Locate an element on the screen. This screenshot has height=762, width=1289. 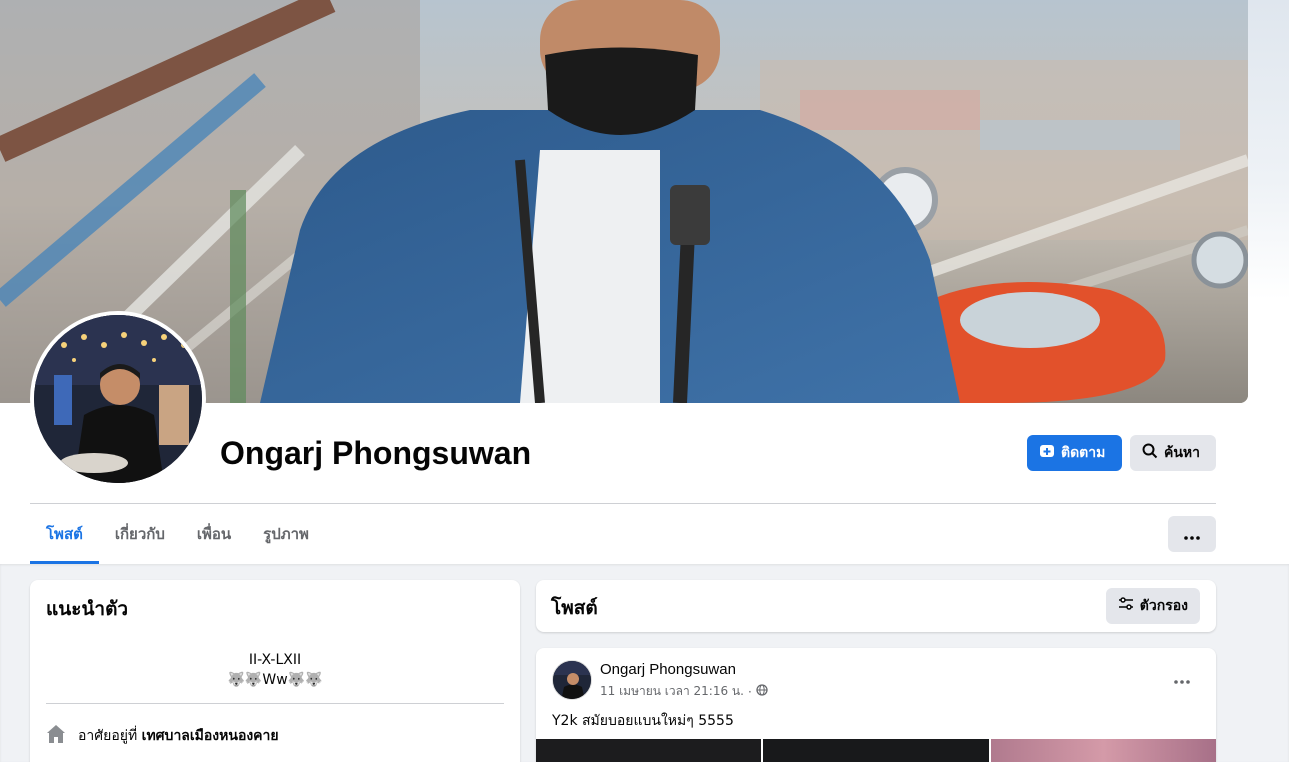
search-button: ค้นหา is located at coordinates (1173, 453).